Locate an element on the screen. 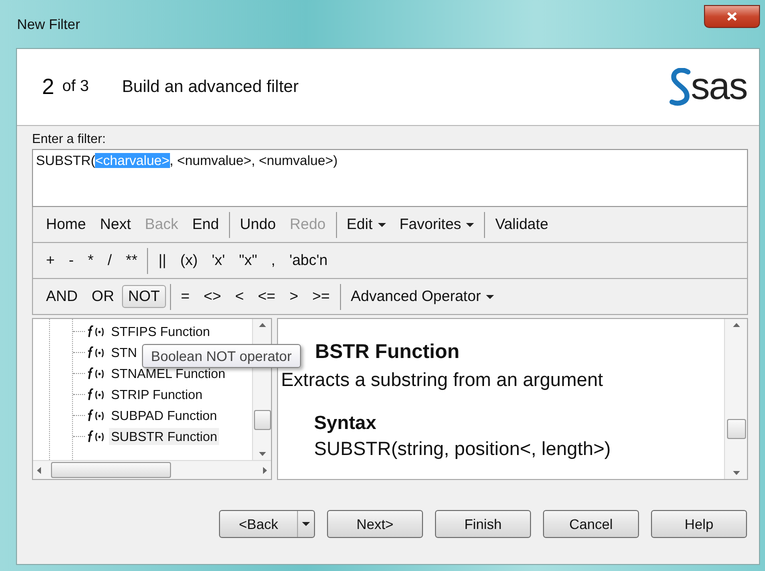 Image resolution: width=765 pixels, height=571 pixels. toolbar-button: ** is located at coordinates (132, 260).